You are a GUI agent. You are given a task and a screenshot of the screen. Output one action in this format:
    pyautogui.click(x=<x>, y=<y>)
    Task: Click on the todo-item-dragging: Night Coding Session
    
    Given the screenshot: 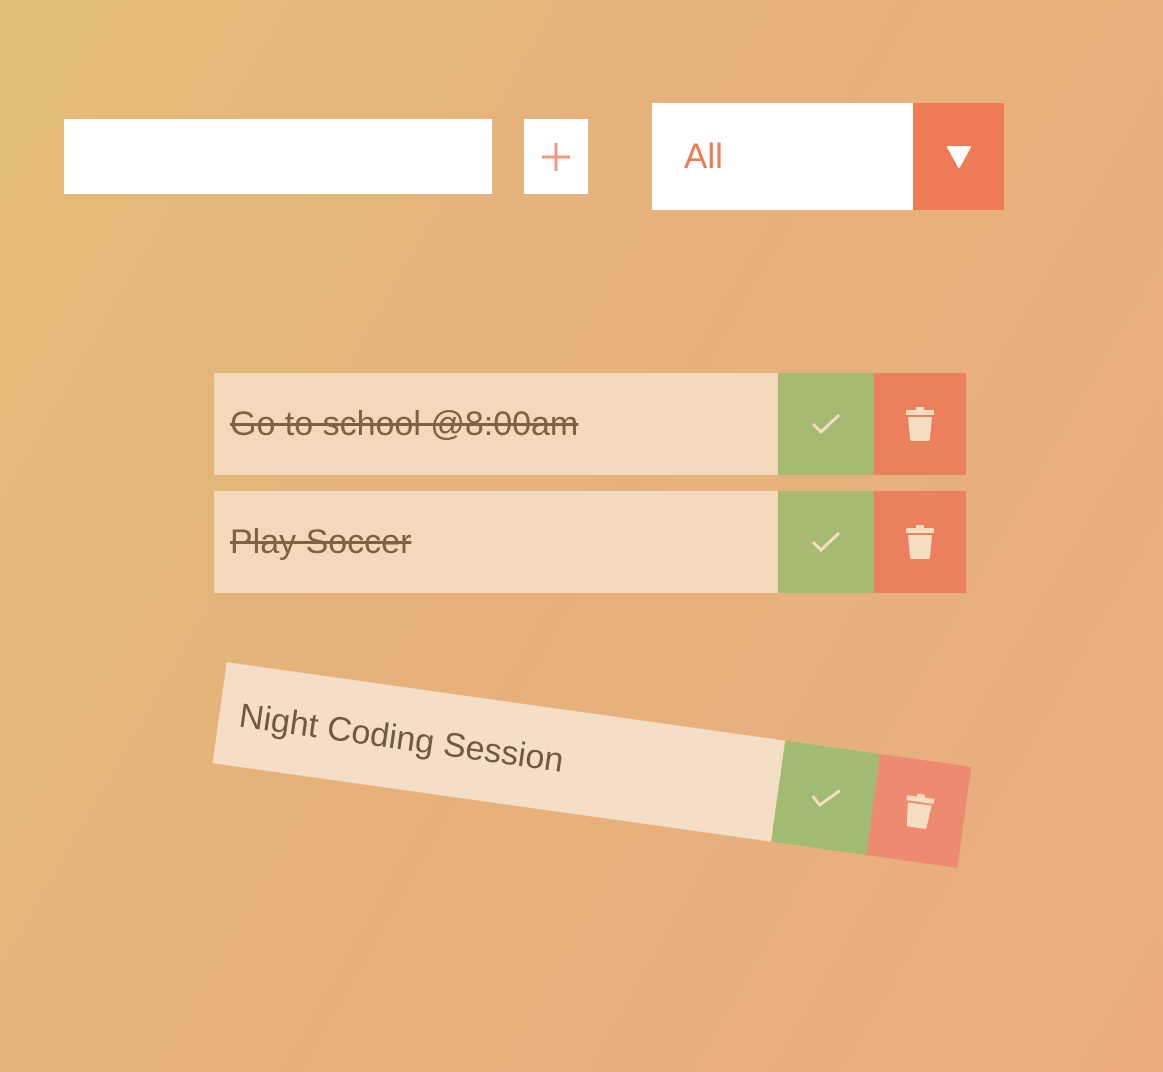 What is the action you would take?
    pyautogui.click(x=592, y=765)
    